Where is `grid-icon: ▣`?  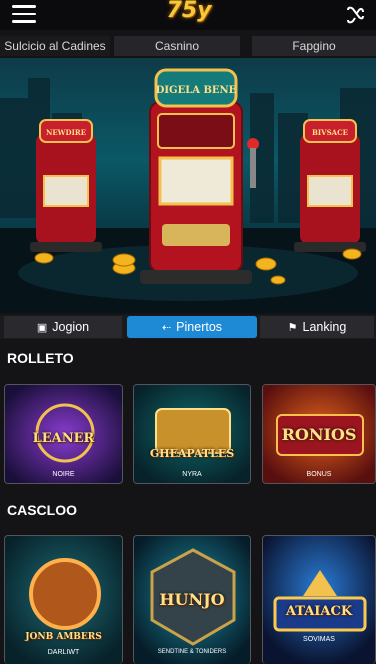
grid-icon: ▣ is located at coordinates (42, 328).